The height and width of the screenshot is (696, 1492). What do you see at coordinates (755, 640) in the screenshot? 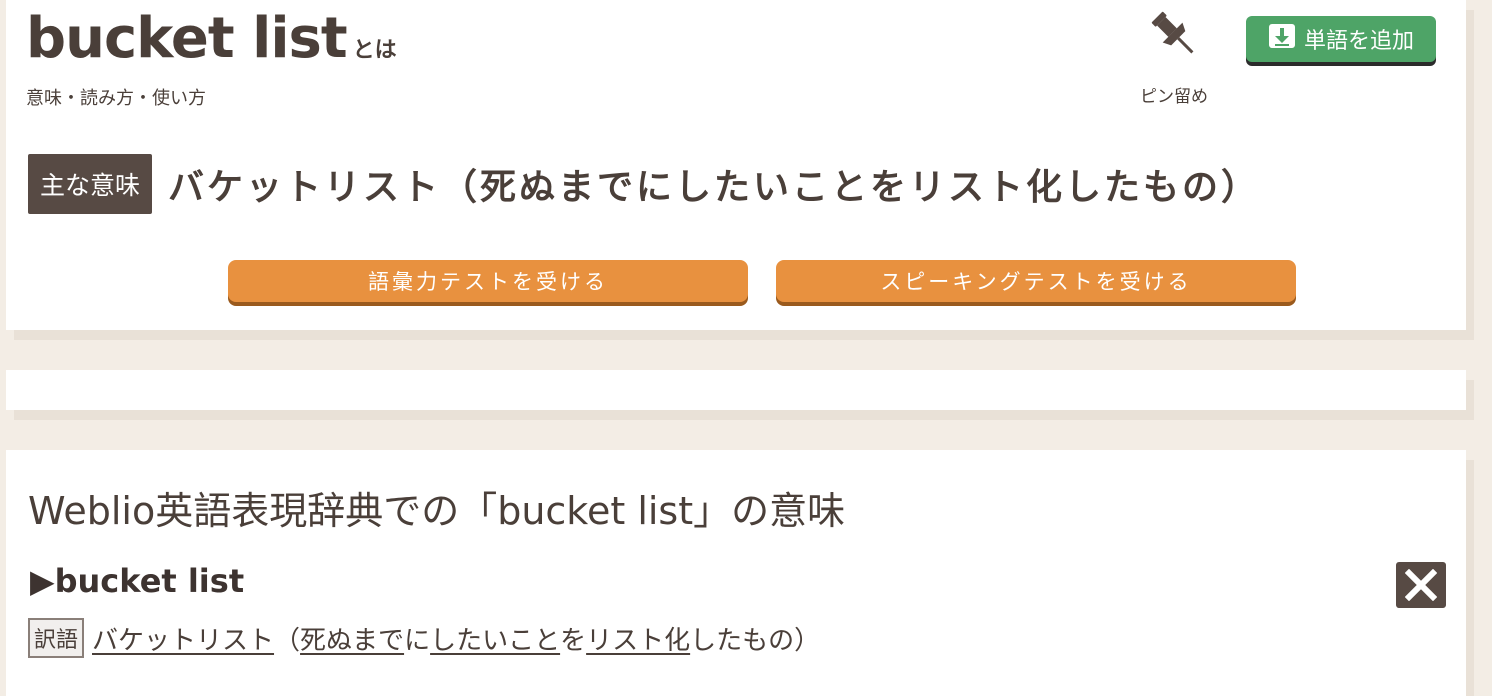
I see `translation-text: したもの）` at bounding box center [755, 640].